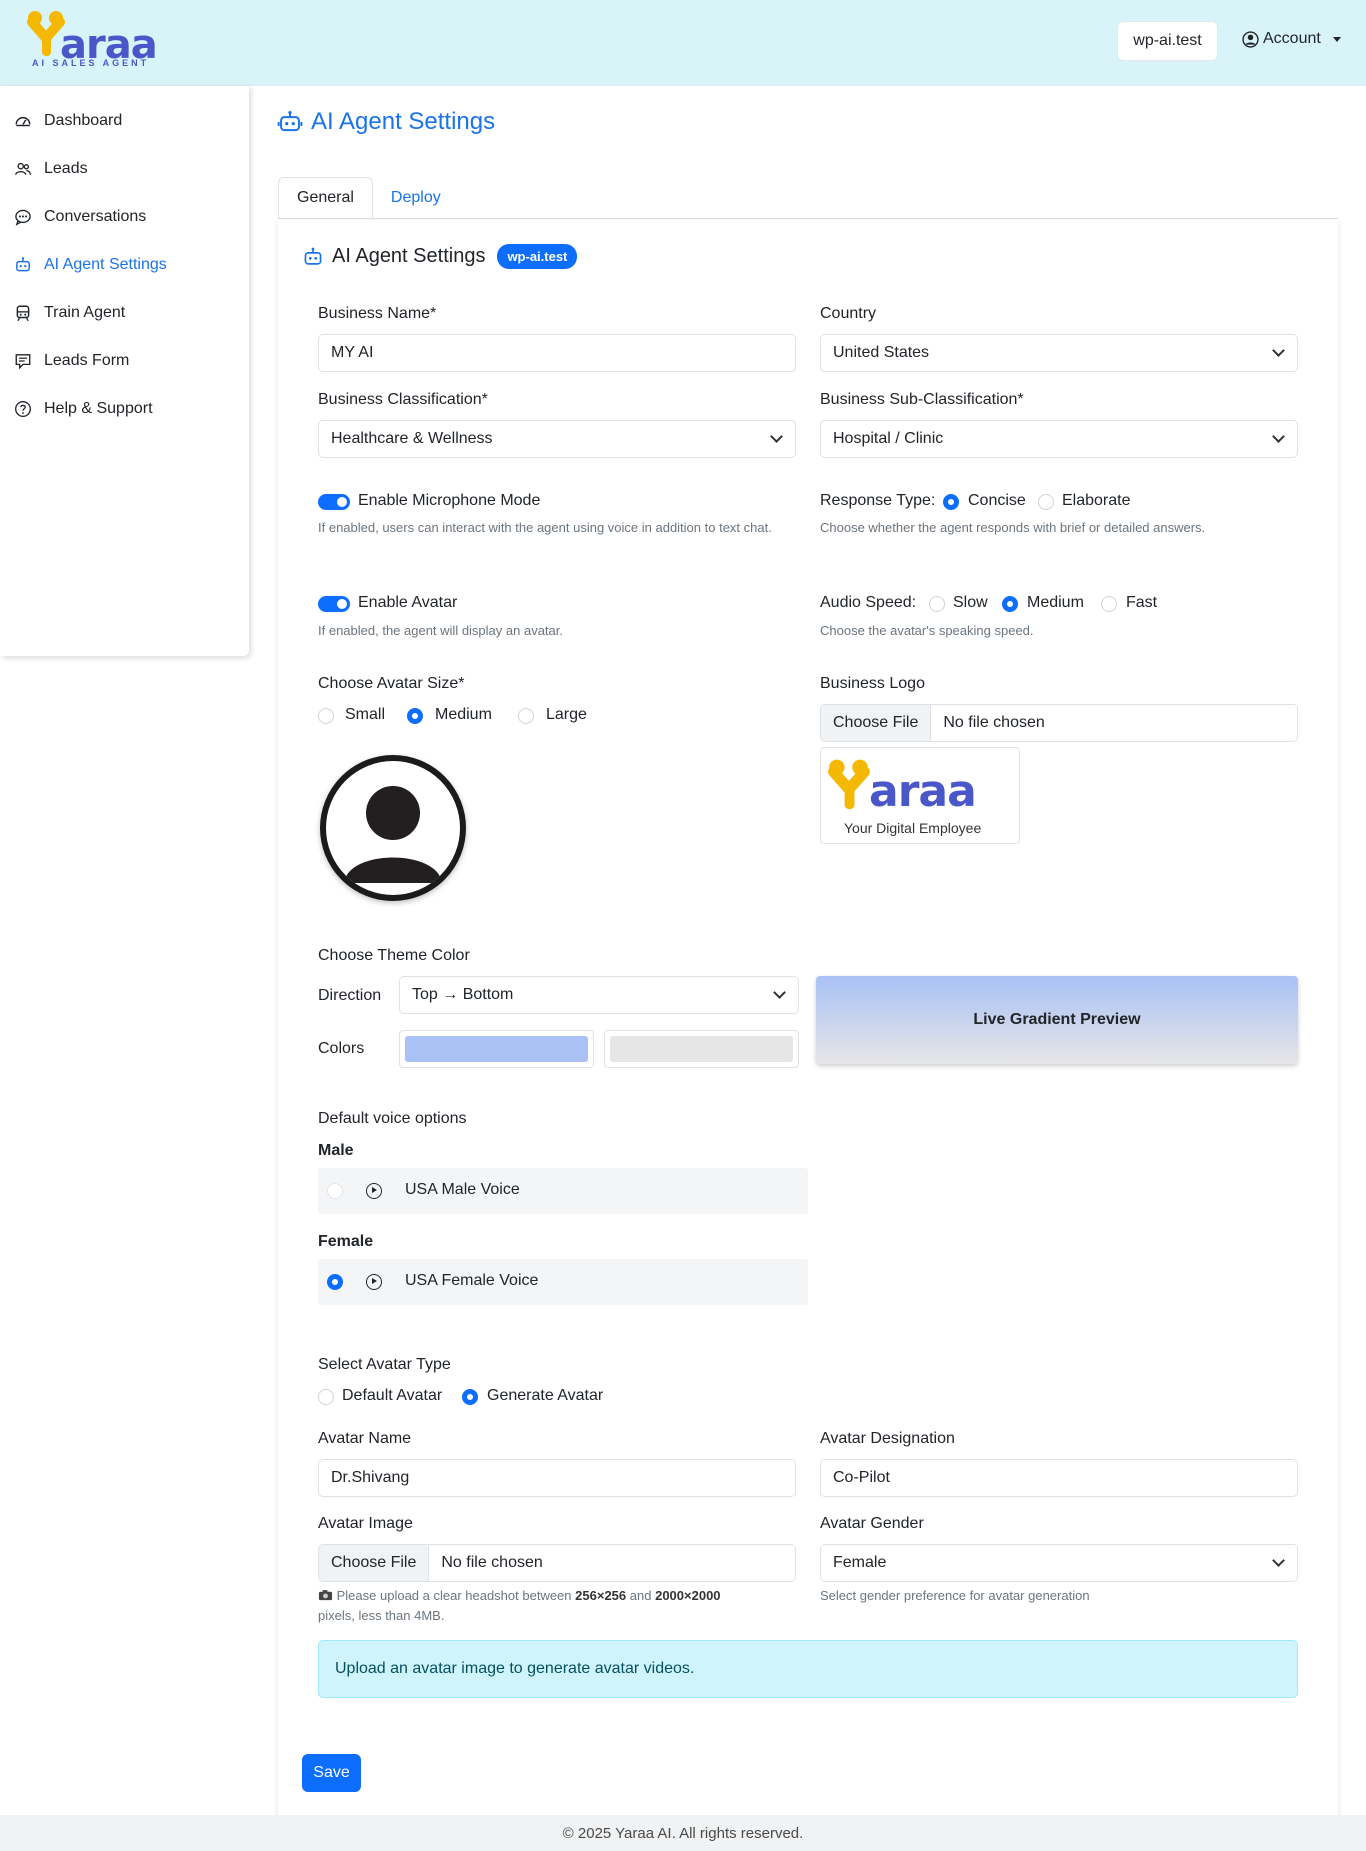 The height and width of the screenshot is (1851, 1366). I want to click on response-elaborate-radio, so click(1046, 502).